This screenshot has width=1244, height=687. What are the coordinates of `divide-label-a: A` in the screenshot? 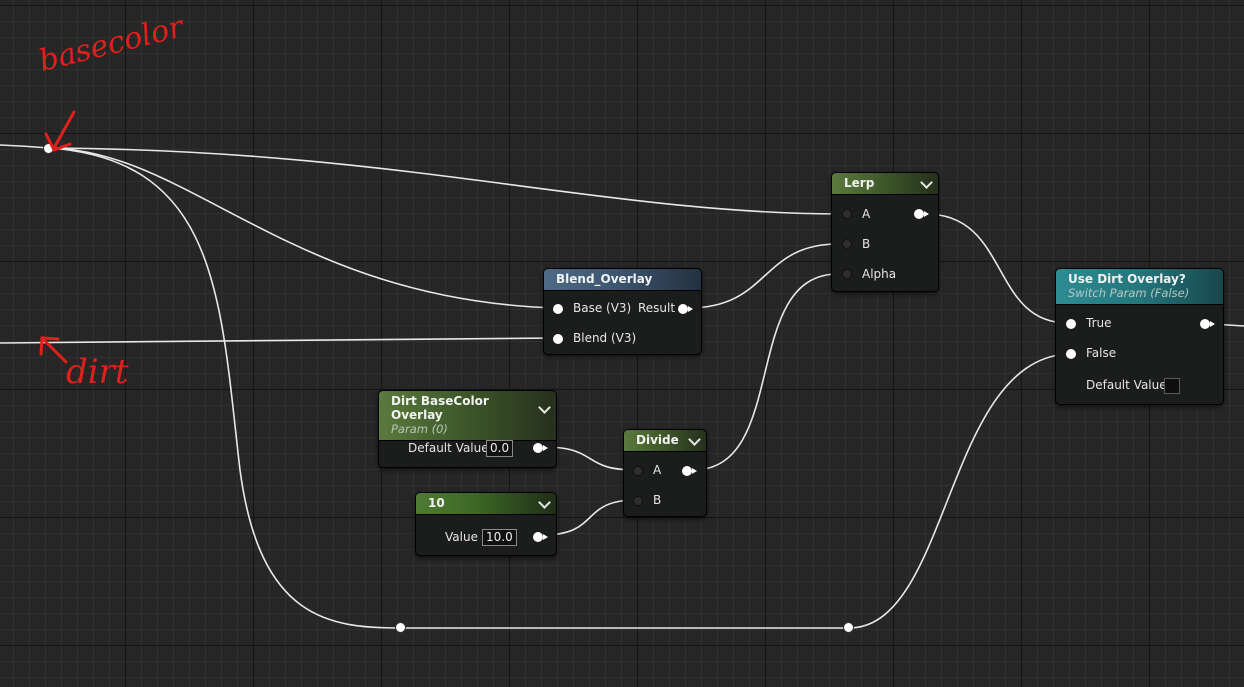 It's located at (657, 470).